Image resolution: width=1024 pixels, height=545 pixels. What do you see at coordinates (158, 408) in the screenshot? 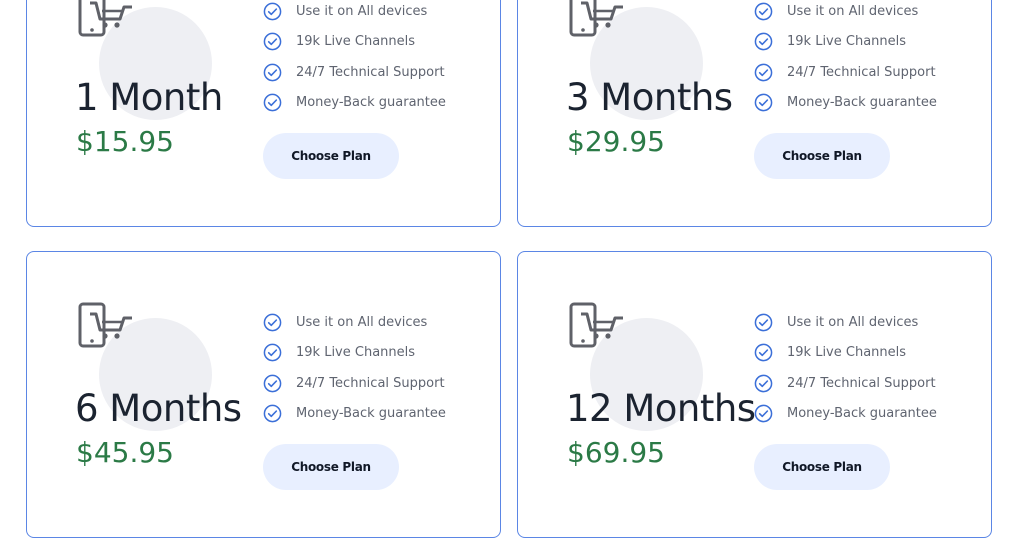
I see `plan-title: 6 Months` at bounding box center [158, 408].